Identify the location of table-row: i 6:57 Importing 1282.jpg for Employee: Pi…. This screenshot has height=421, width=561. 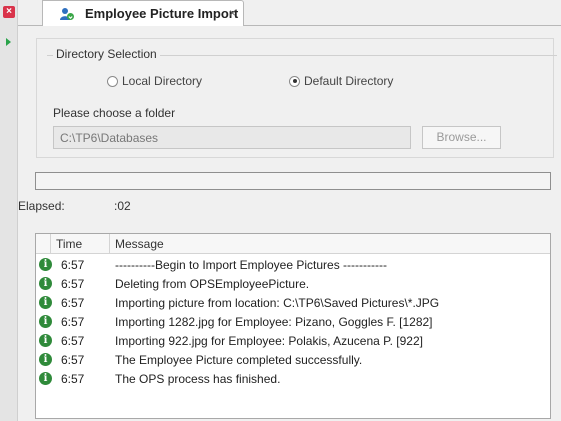
(293, 322).